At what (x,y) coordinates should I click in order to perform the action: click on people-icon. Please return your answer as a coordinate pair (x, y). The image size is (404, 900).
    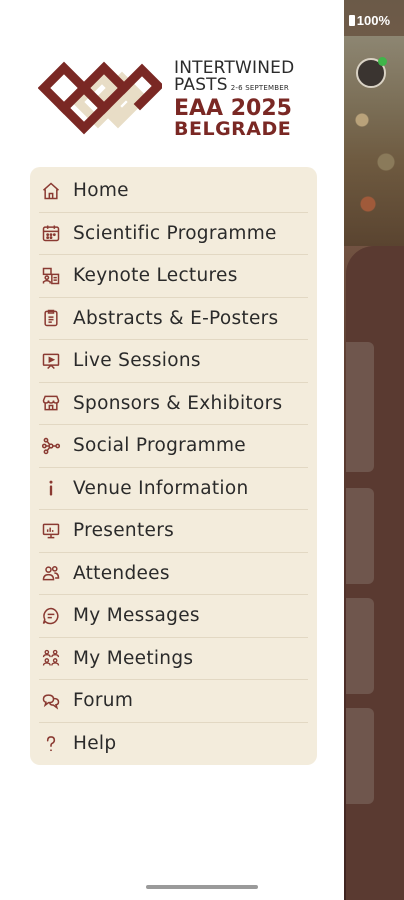
    Looking at the image, I should click on (51, 573).